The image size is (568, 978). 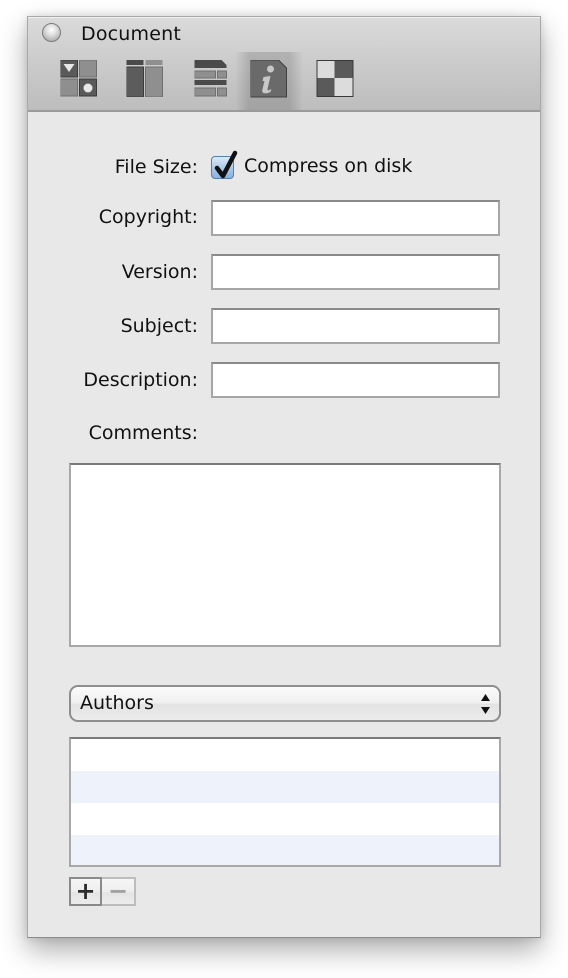 What do you see at coordinates (285, 555) in the screenshot?
I see `comments-textarea` at bounding box center [285, 555].